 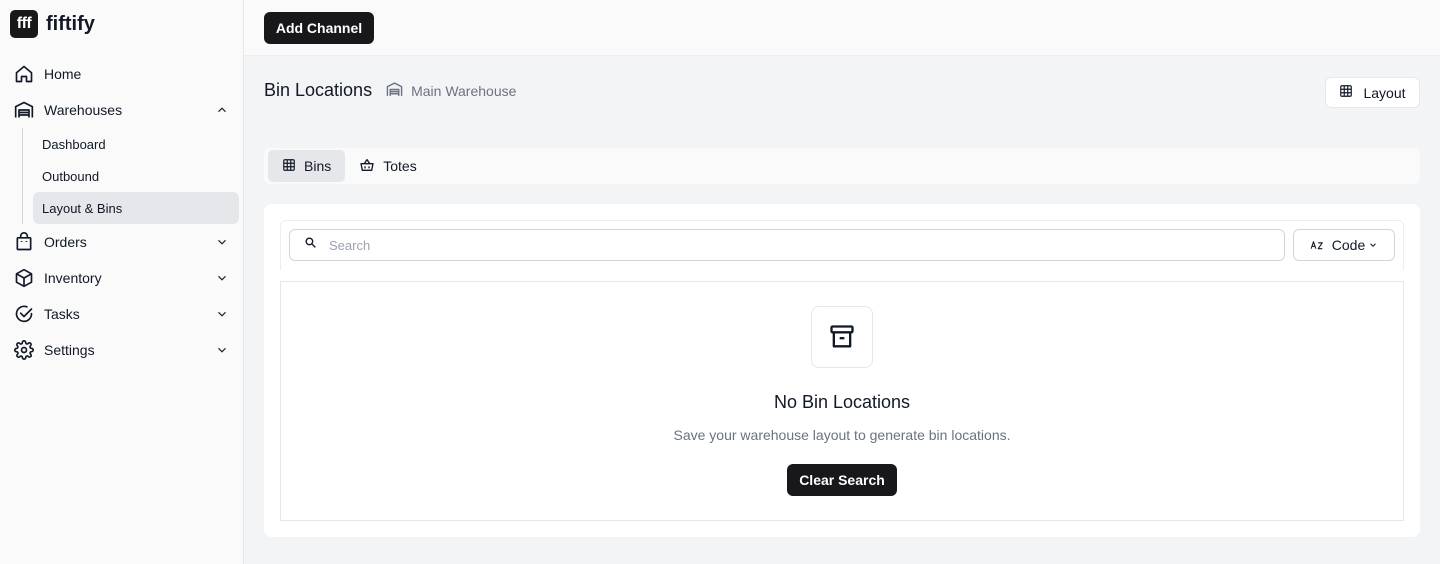 What do you see at coordinates (1317, 245) in the screenshot?
I see `sort-az-icon` at bounding box center [1317, 245].